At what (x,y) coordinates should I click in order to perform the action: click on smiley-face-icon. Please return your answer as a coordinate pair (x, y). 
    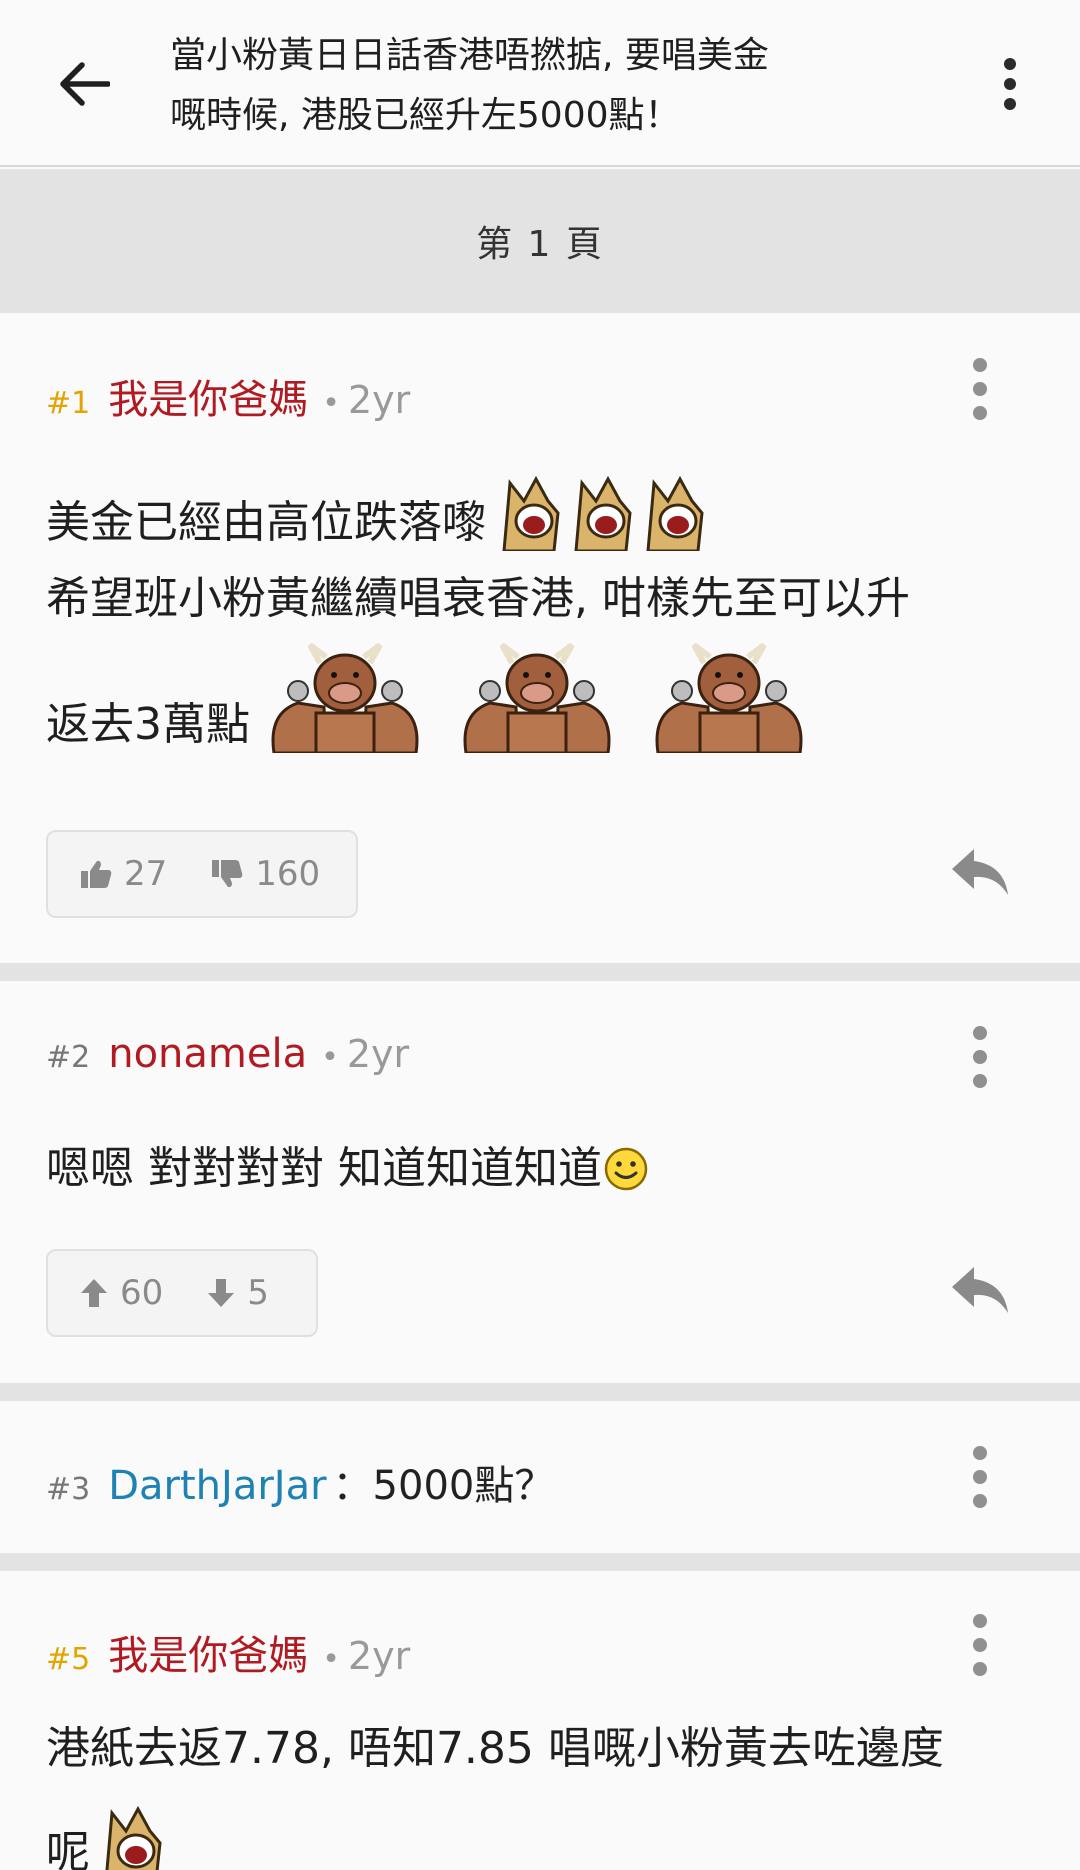
    Looking at the image, I should click on (626, 1169).